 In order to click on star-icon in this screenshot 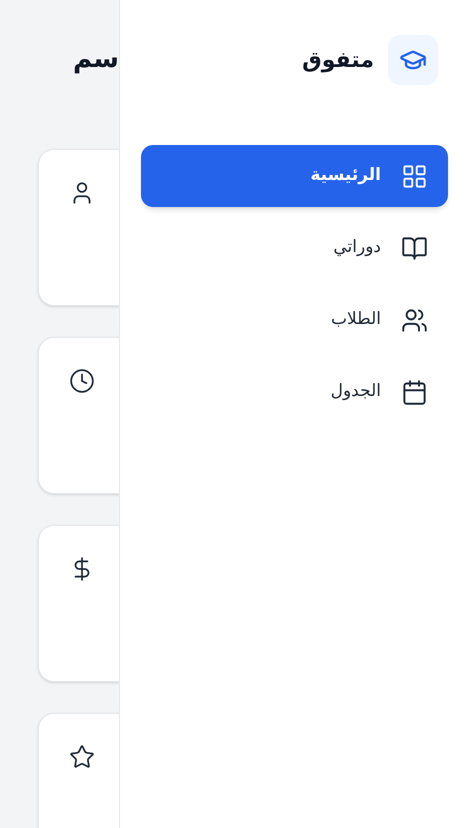, I will do `click(82, 757)`.